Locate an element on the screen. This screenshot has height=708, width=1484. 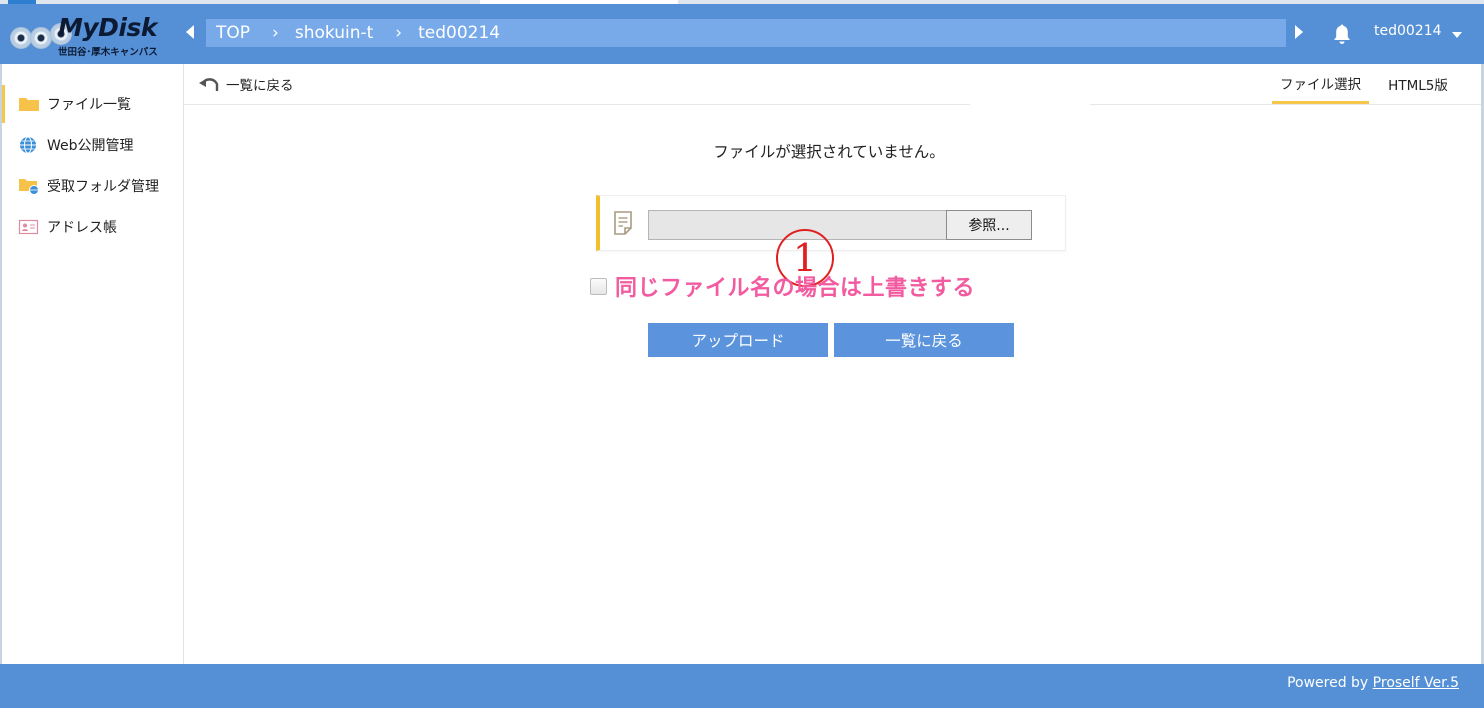
overwrite-option: 同じファイル名の場合は上書きする is located at coordinates (782, 286).